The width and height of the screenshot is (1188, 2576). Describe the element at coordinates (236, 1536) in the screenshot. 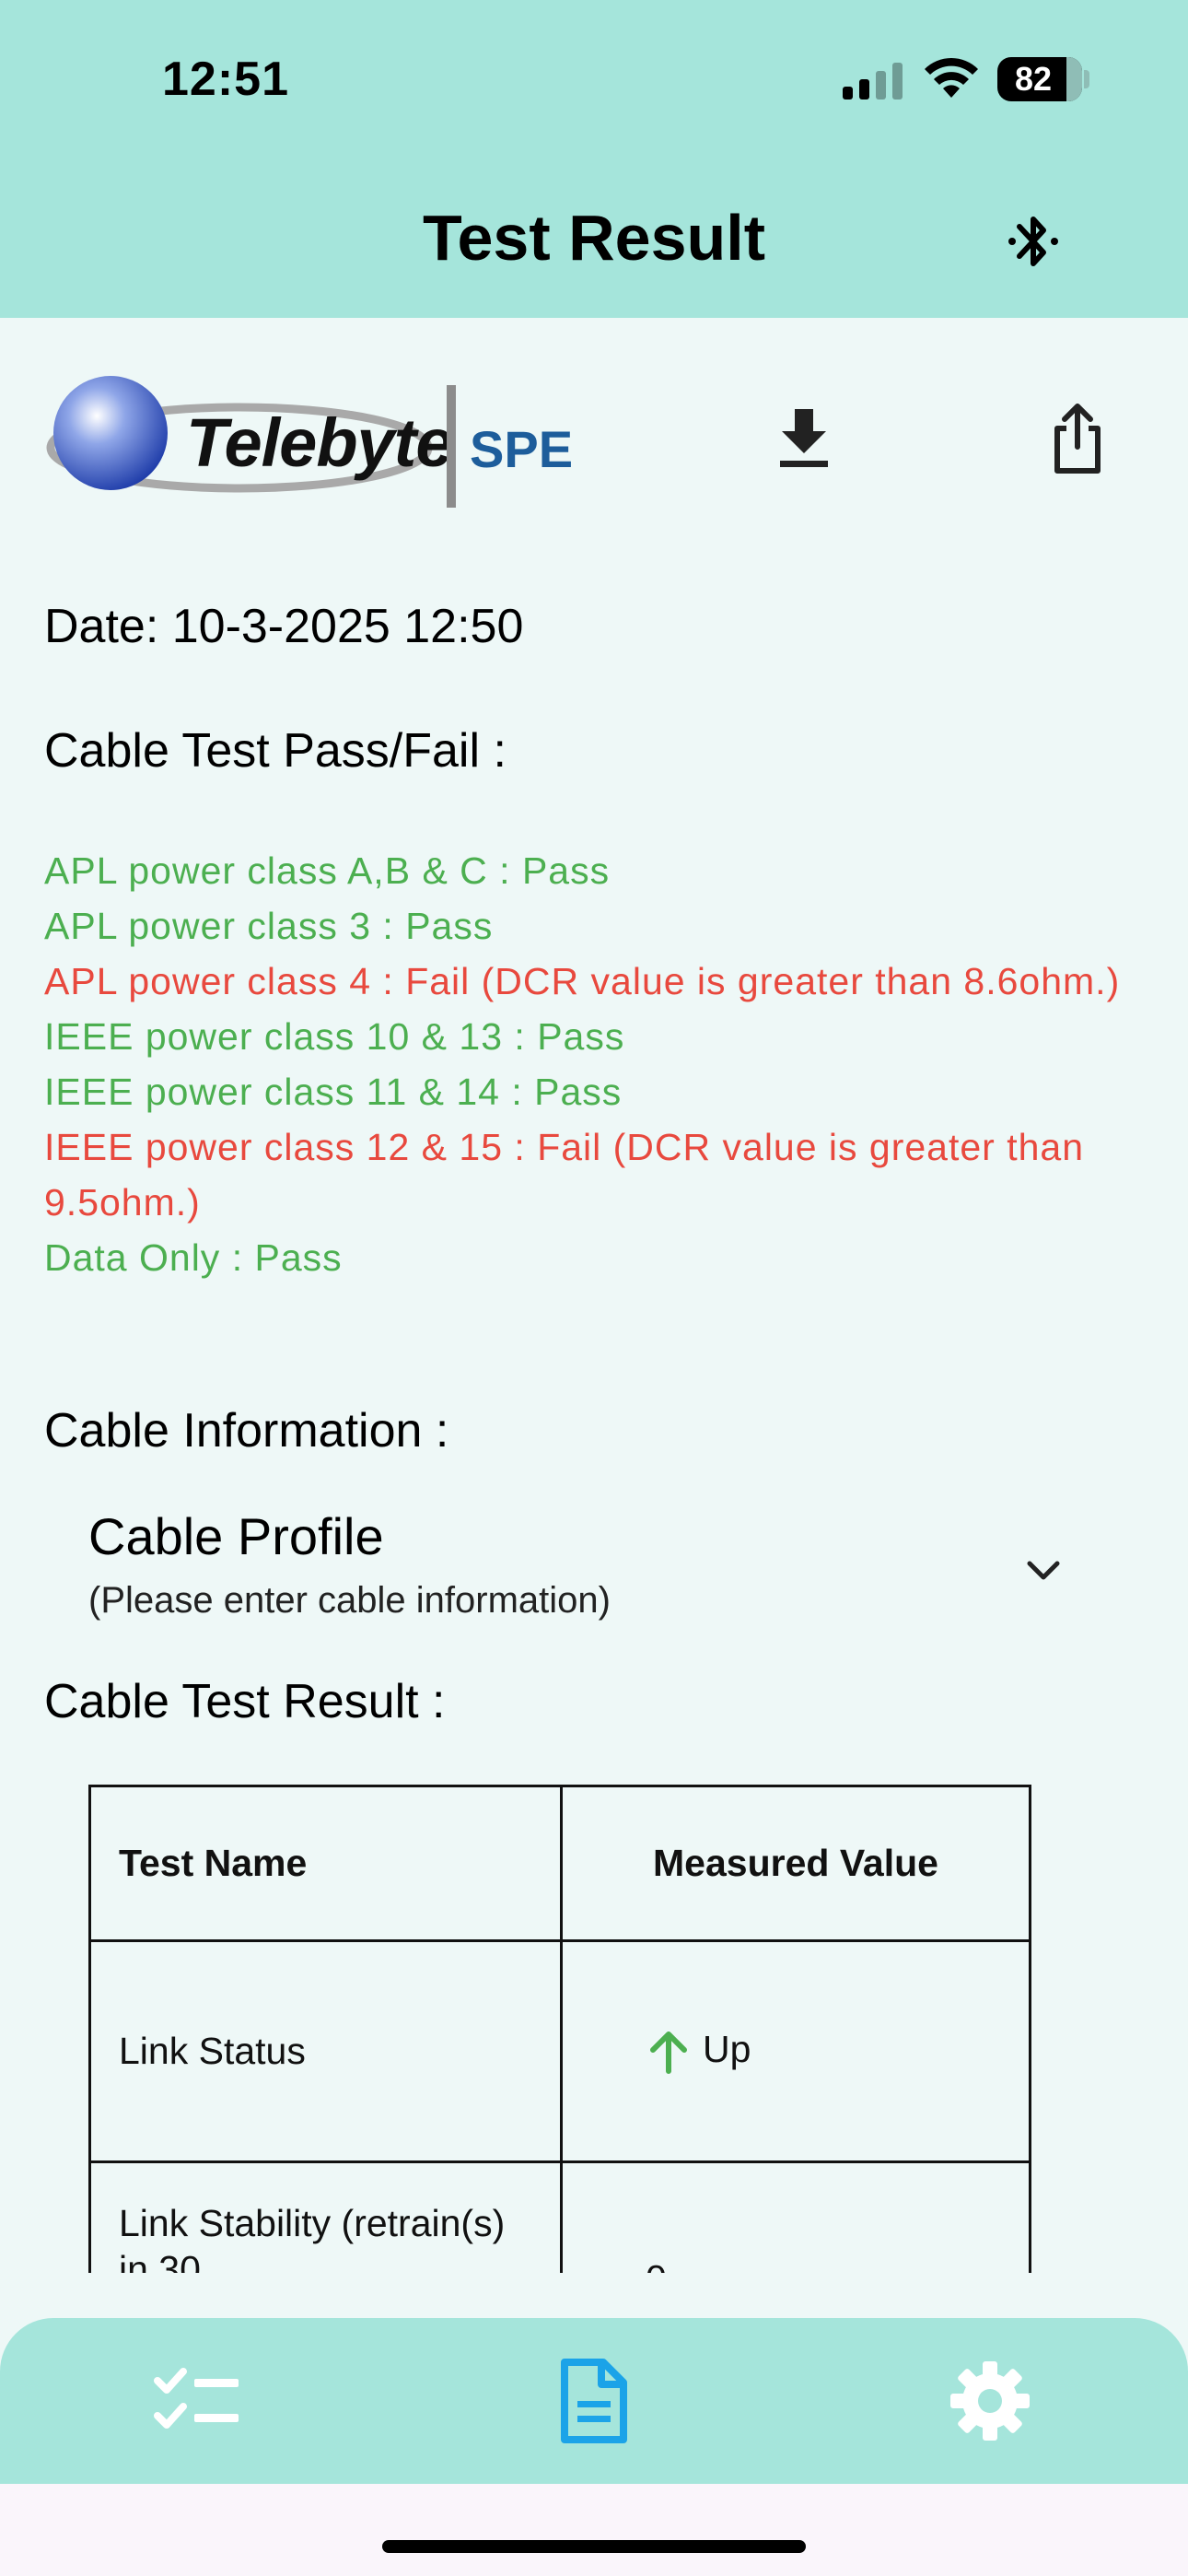

I see `cable-profile-title: Cable Profile` at that location.